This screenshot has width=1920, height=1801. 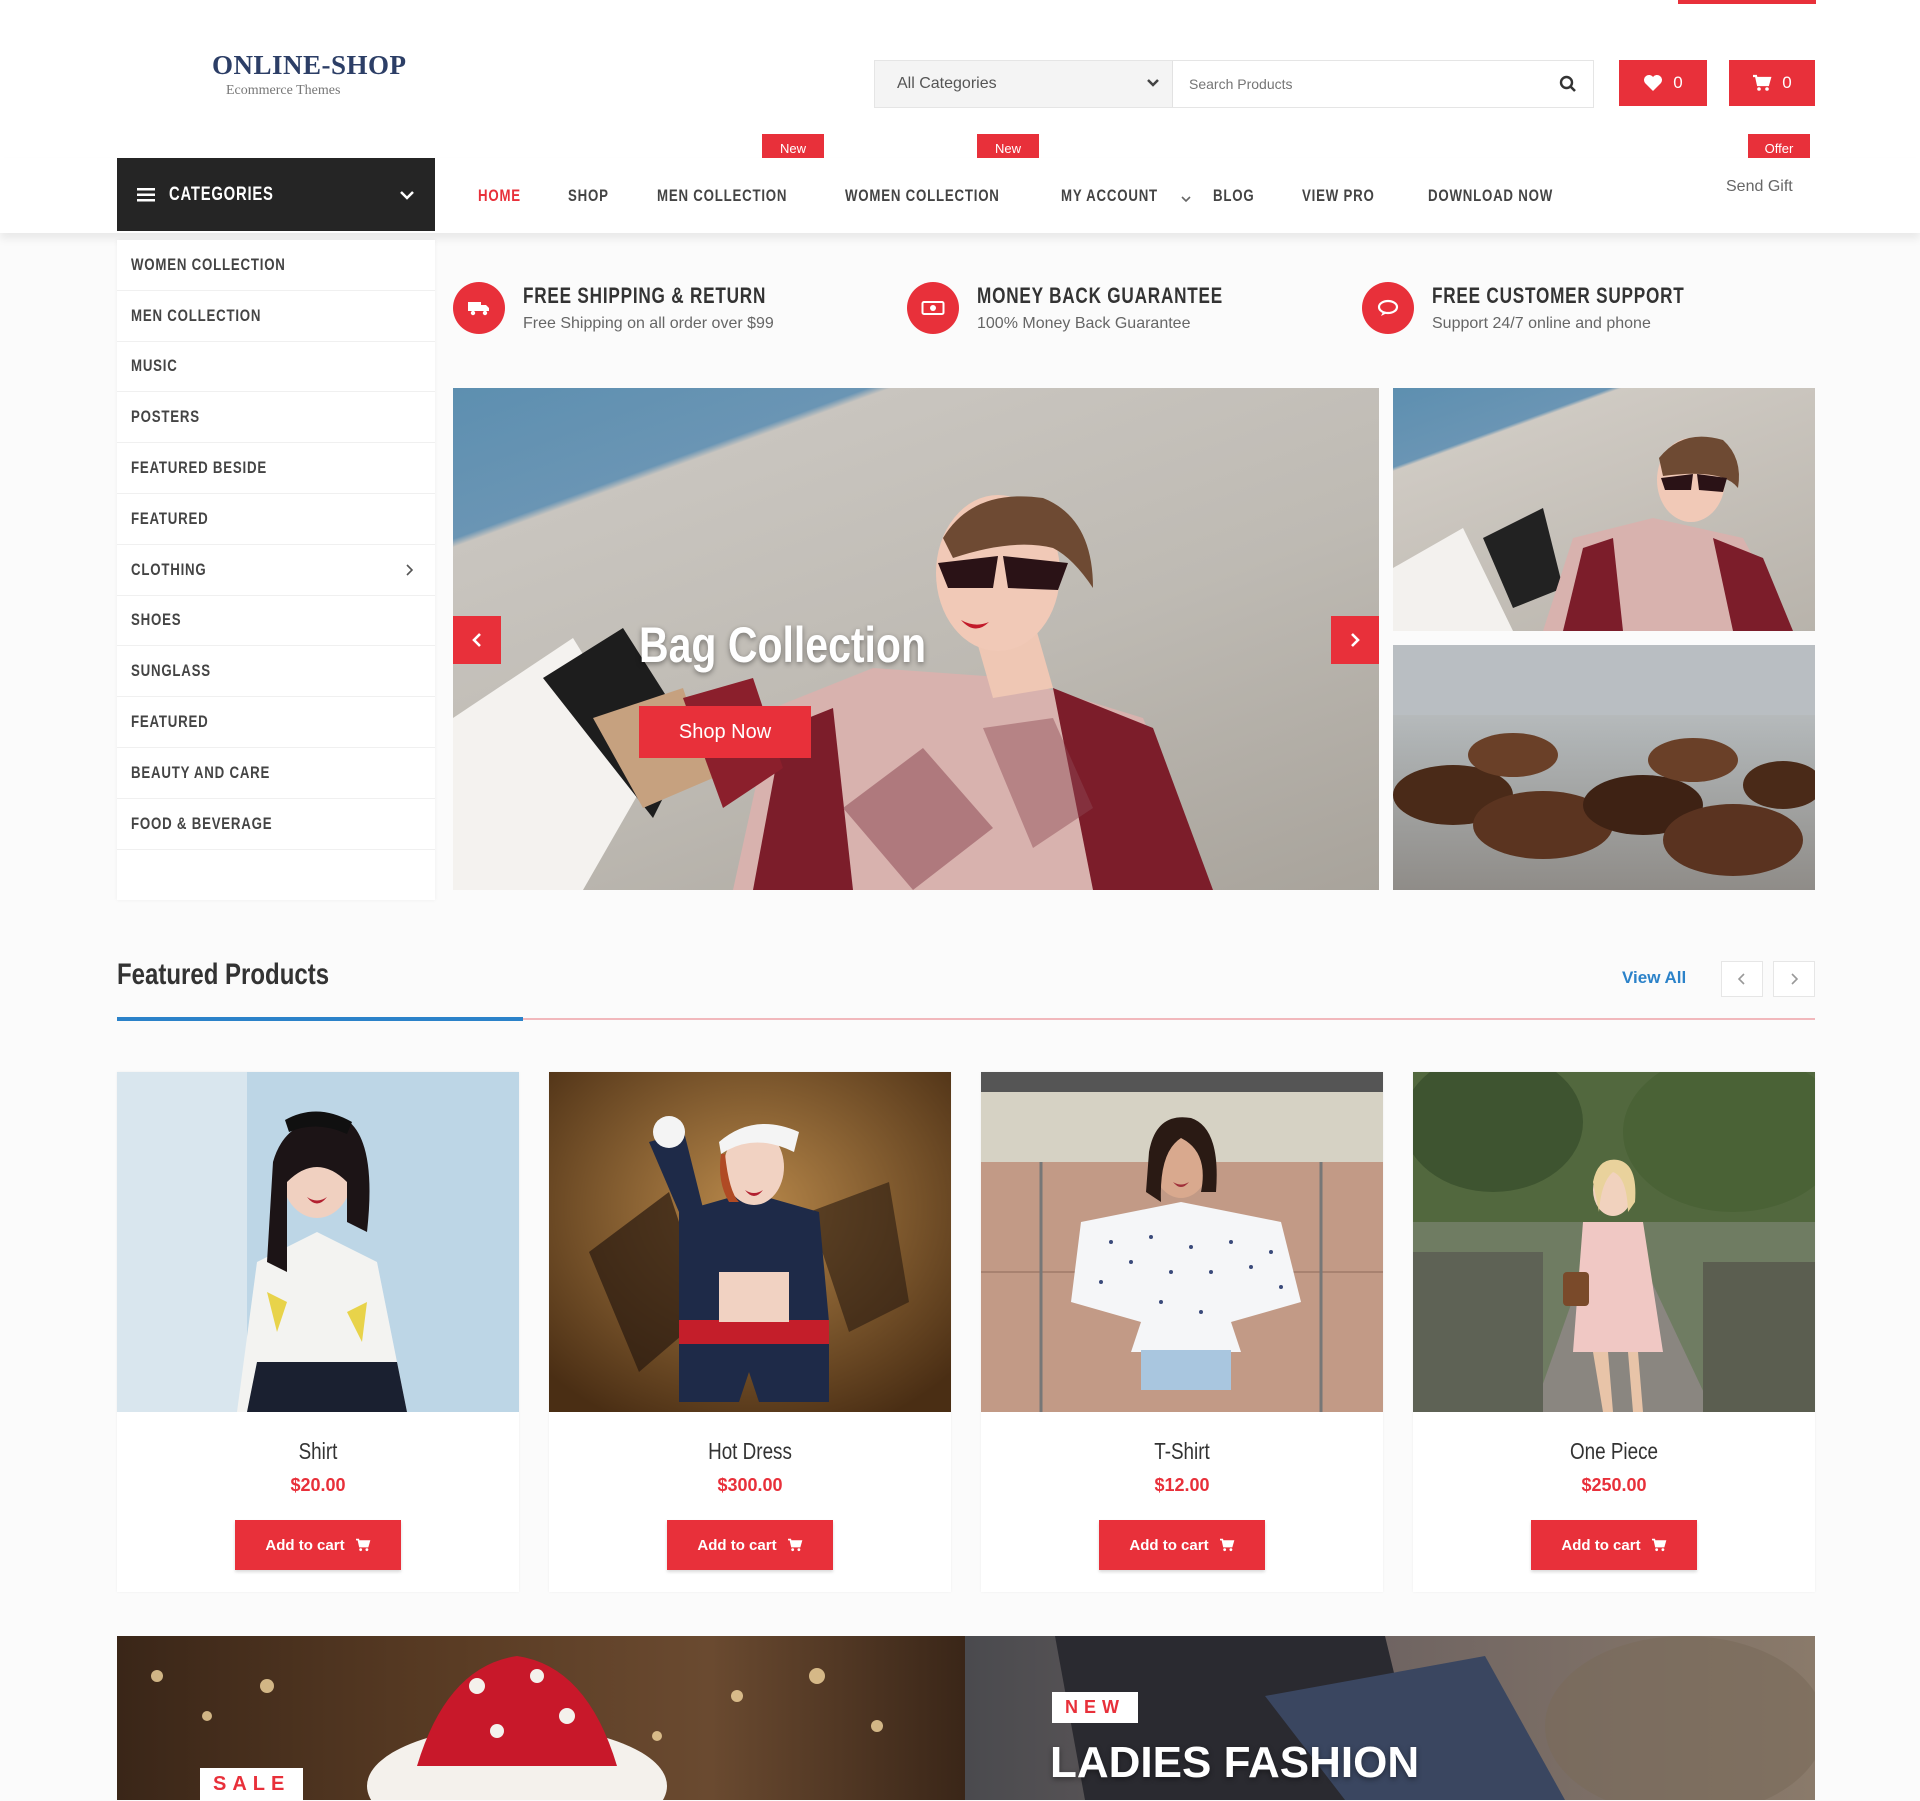 What do you see at coordinates (477, 640) in the screenshot?
I see `hero-prev-button` at bounding box center [477, 640].